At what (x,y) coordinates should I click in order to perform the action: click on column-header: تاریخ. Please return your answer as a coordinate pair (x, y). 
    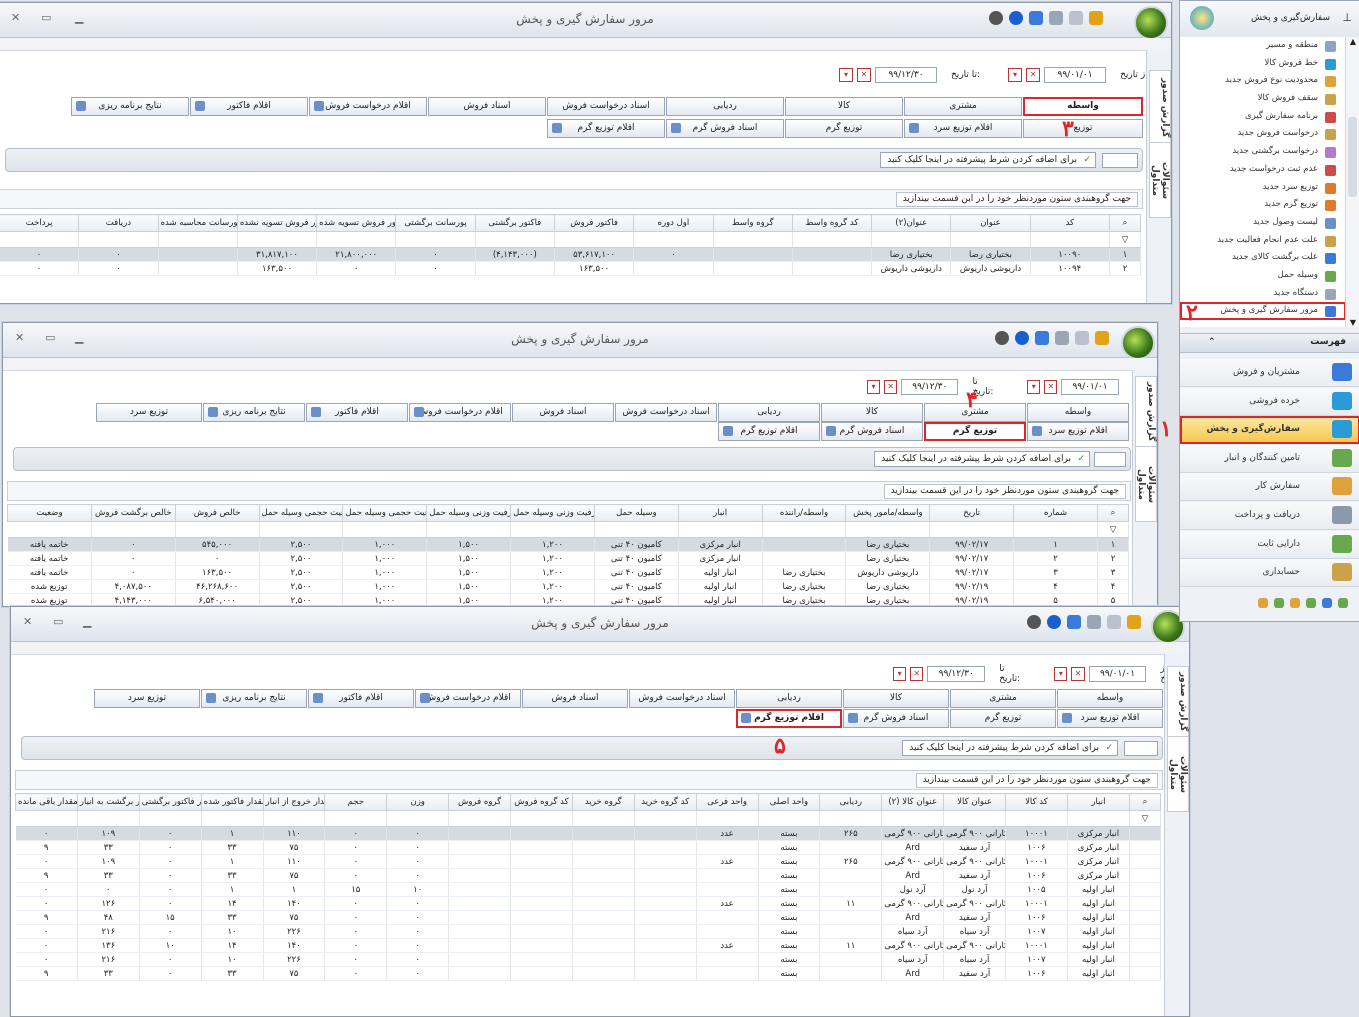
    Looking at the image, I should click on (972, 513).